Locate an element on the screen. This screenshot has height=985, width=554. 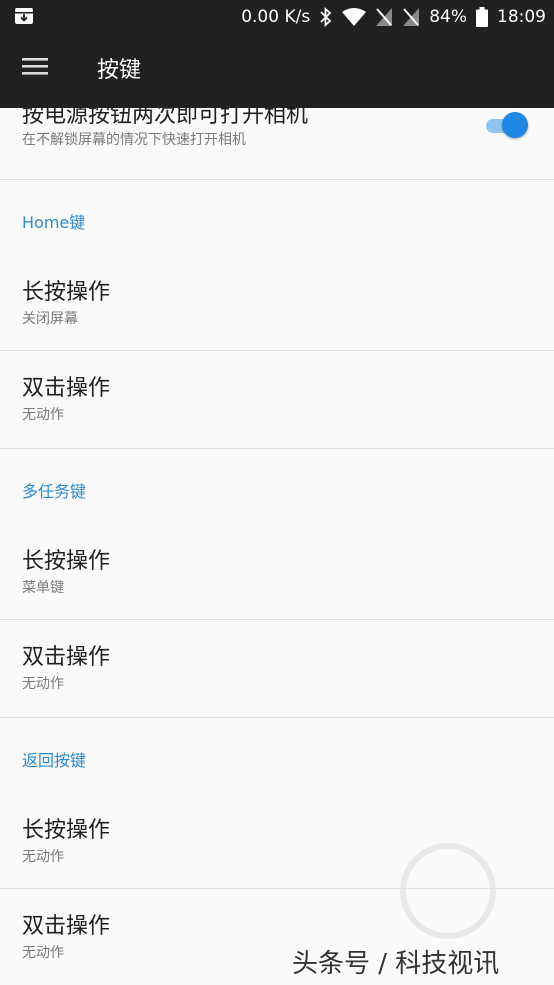
section-header-back: 返回按键 is located at coordinates (54, 760).